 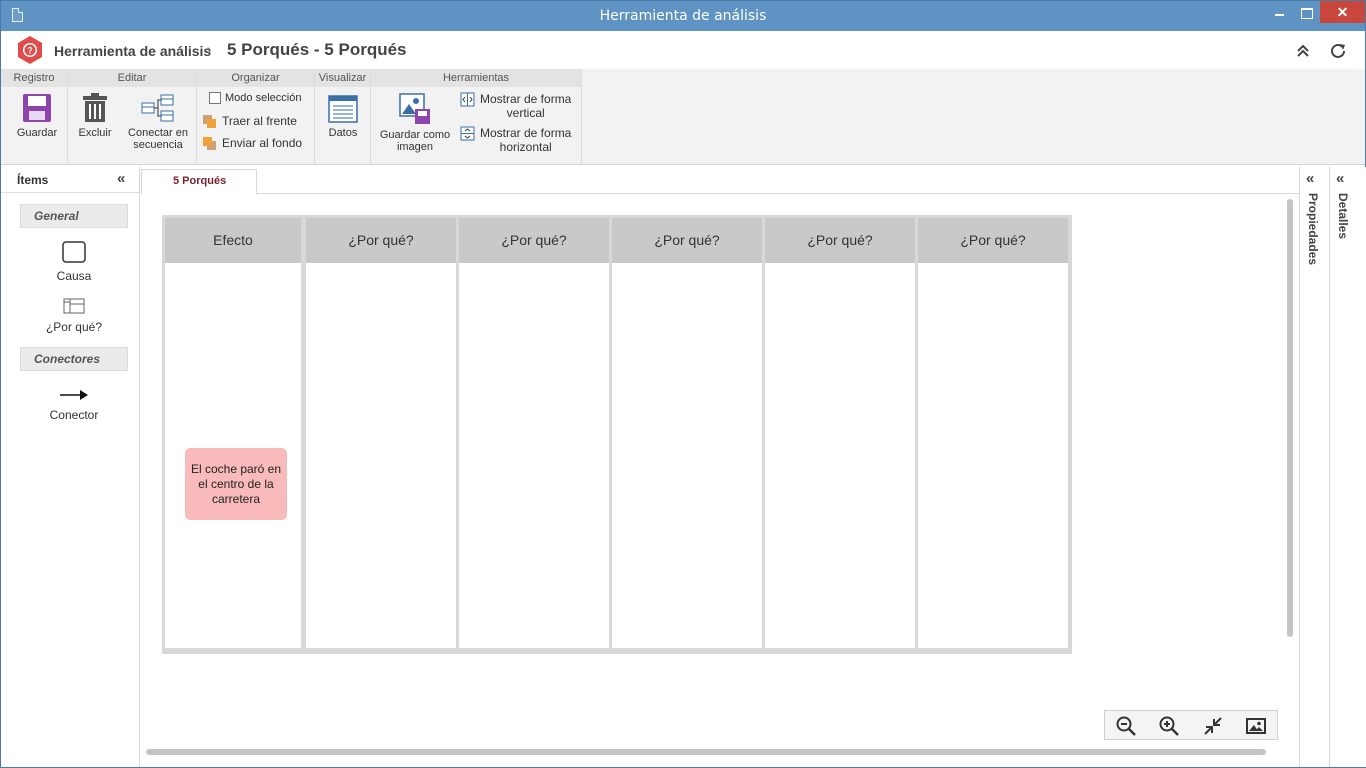 What do you see at coordinates (415, 147) in the screenshot?
I see `save-image-label-line2: imagen` at bounding box center [415, 147].